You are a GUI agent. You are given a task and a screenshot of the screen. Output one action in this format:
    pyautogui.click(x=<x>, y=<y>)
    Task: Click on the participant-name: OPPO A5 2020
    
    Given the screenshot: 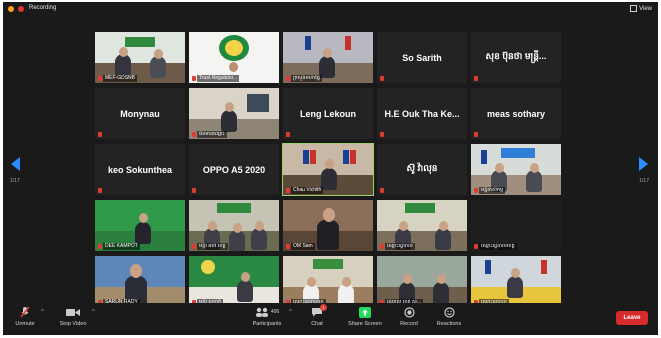 What is the action you would take?
    pyautogui.click(x=234, y=169)
    